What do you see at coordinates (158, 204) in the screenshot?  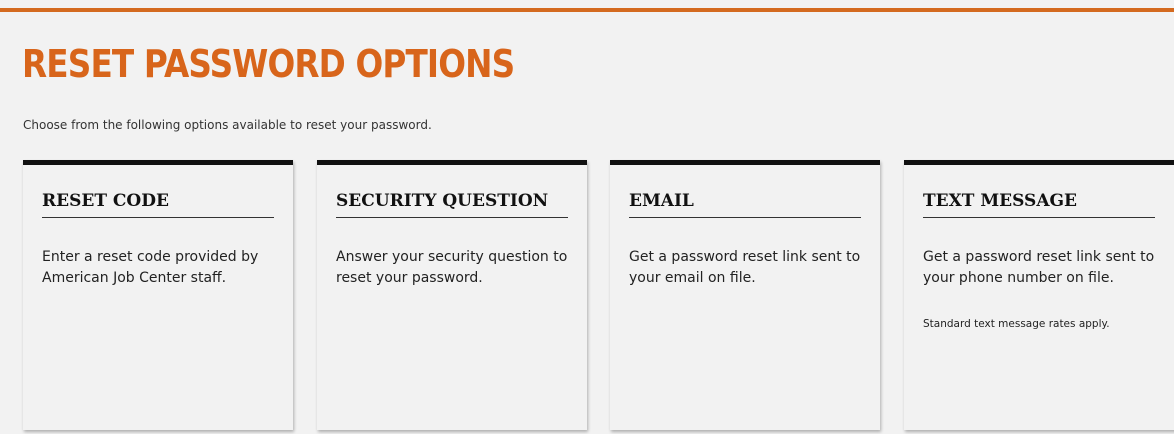 I see `reset-code-option-title: RESET CODE` at bounding box center [158, 204].